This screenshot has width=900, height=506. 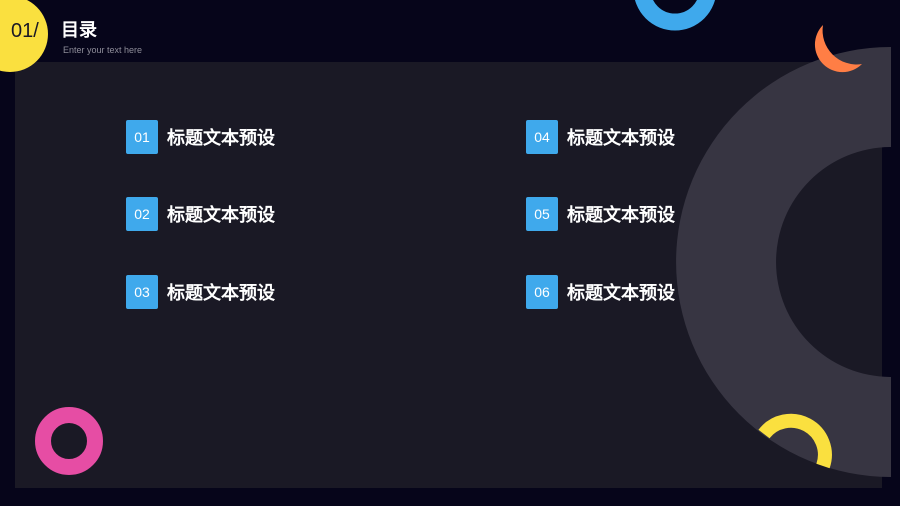 I want to click on toc-number-badge: 05, so click(x=542, y=214).